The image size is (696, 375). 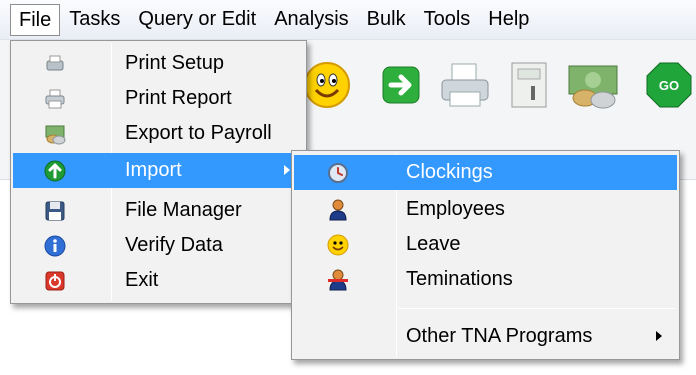 What do you see at coordinates (338, 210) in the screenshot?
I see `employee-icon` at bounding box center [338, 210].